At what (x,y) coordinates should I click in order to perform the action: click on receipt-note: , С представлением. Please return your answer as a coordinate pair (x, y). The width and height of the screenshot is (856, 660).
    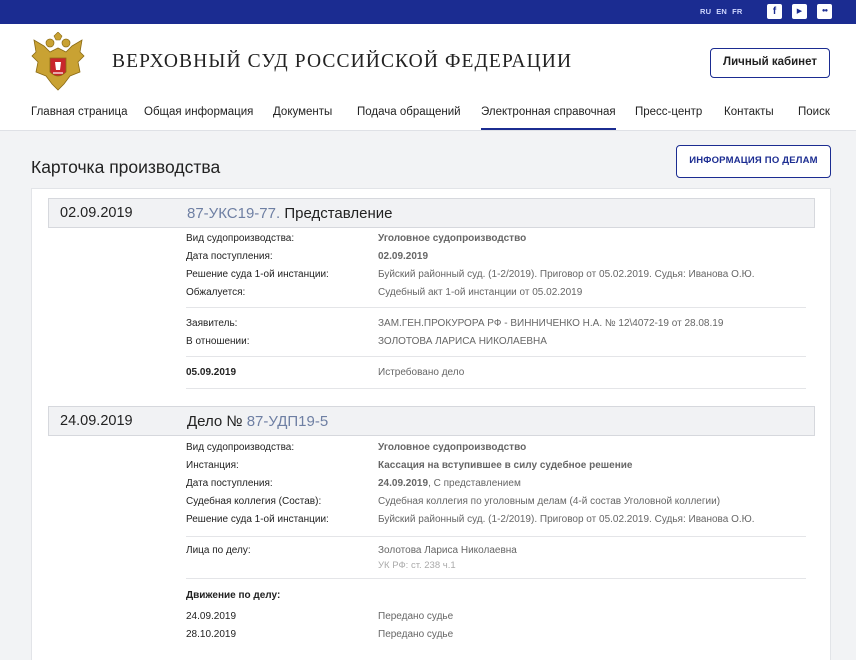
    Looking at the image, I should click on (474, 483).